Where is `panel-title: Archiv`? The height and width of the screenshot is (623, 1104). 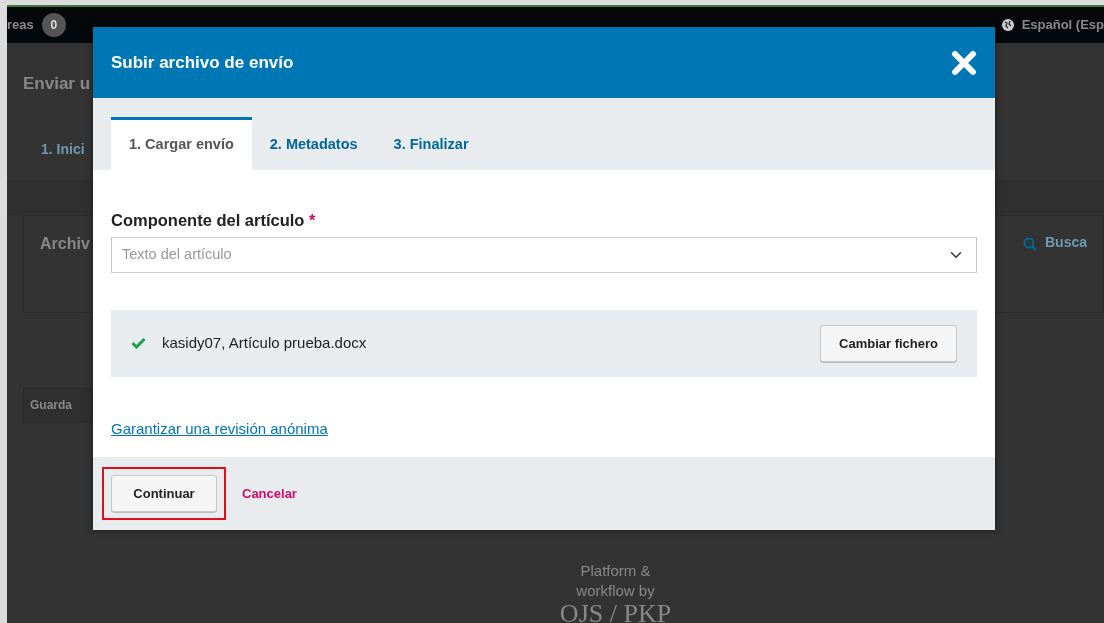 panel-title: Archiv is located at coordinates (65, 243).